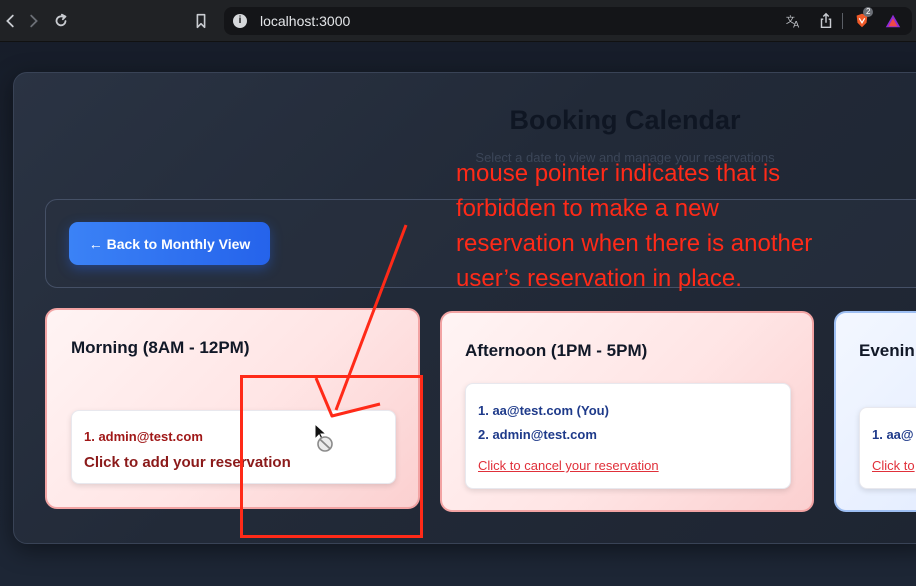 The image size is (916, 586). What do you see at coordinates (842, 21) in the screenshot?
I see `toolbar-divider` at bounding box center [842, 21].